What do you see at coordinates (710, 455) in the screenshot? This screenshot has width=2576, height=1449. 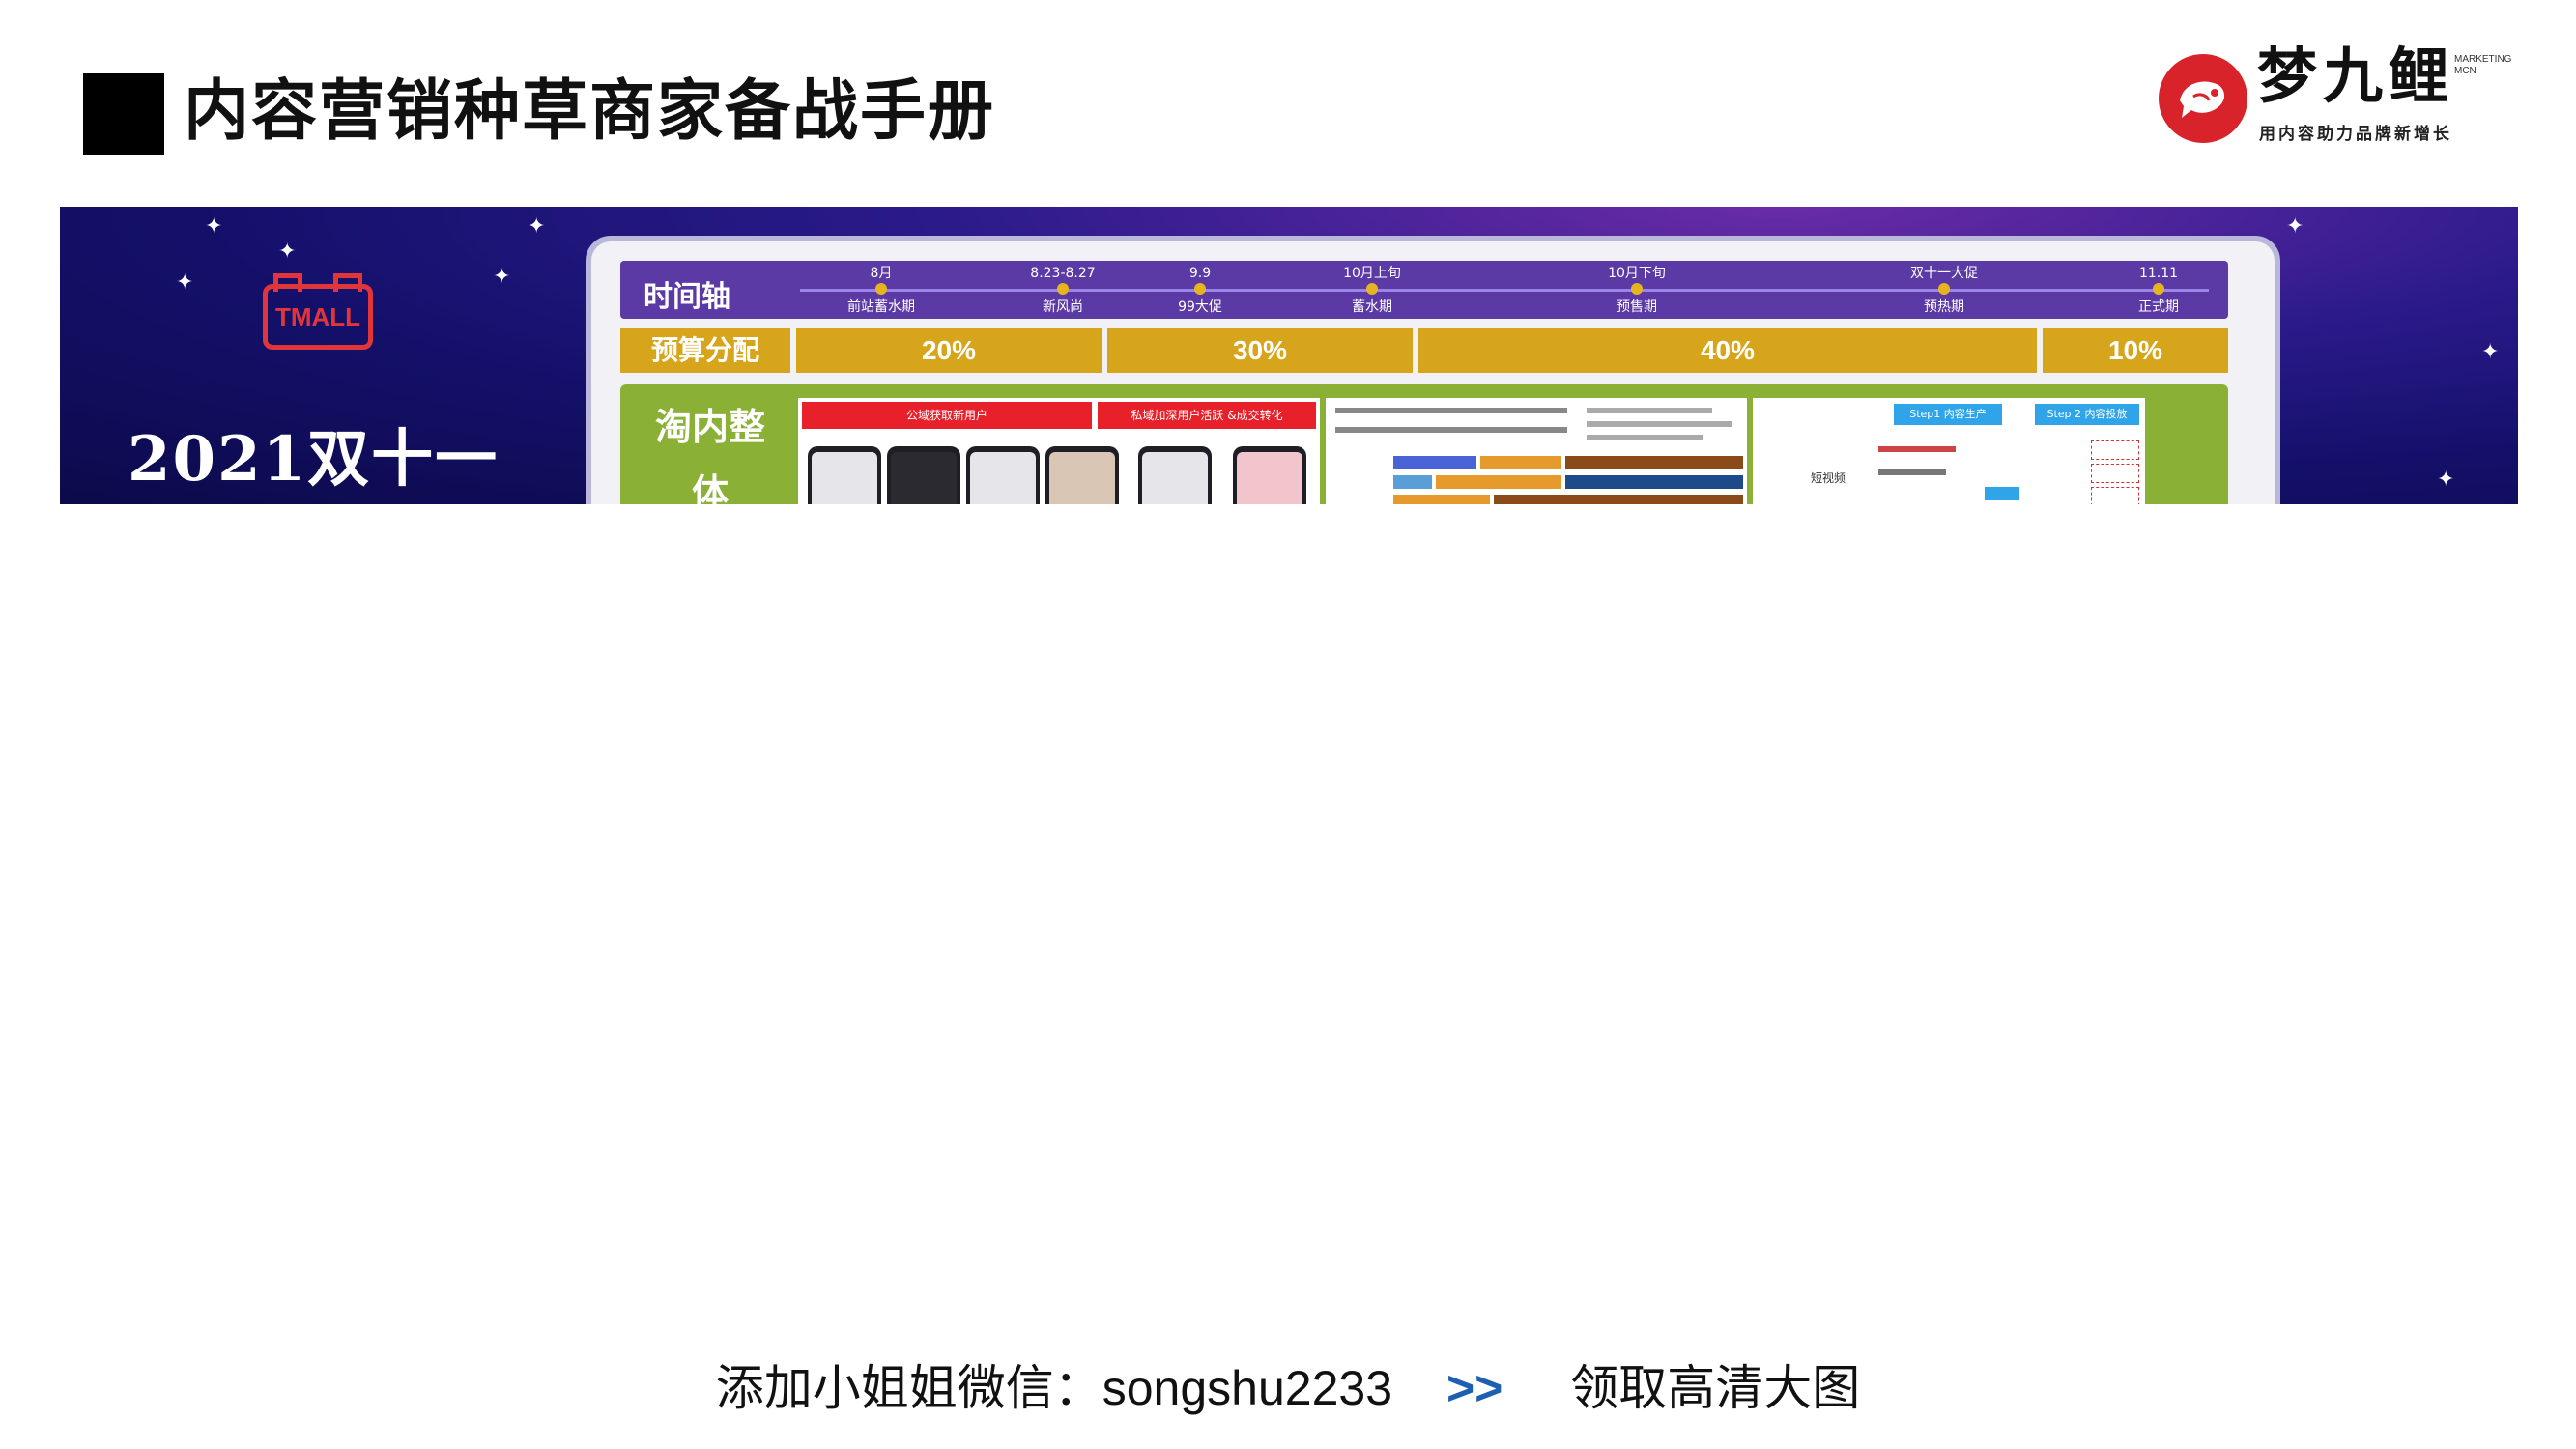 I see `content-label: 淘内整体` at bounding box center [710, 455].